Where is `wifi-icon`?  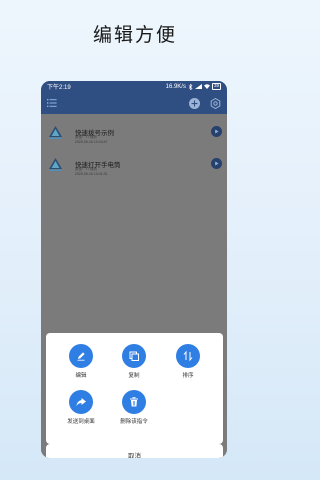
wifi-icon is located at coordinates (206, 86).